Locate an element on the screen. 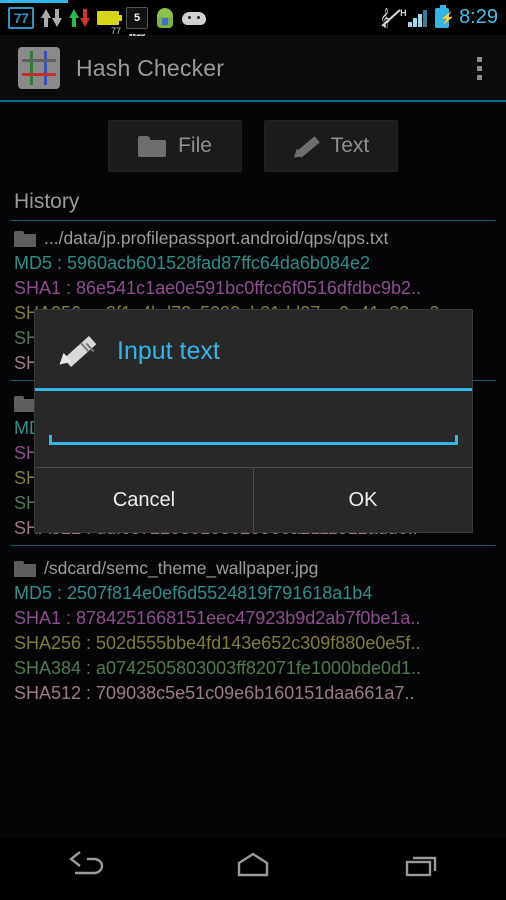  back-icon is located at coordinates (84, 869).